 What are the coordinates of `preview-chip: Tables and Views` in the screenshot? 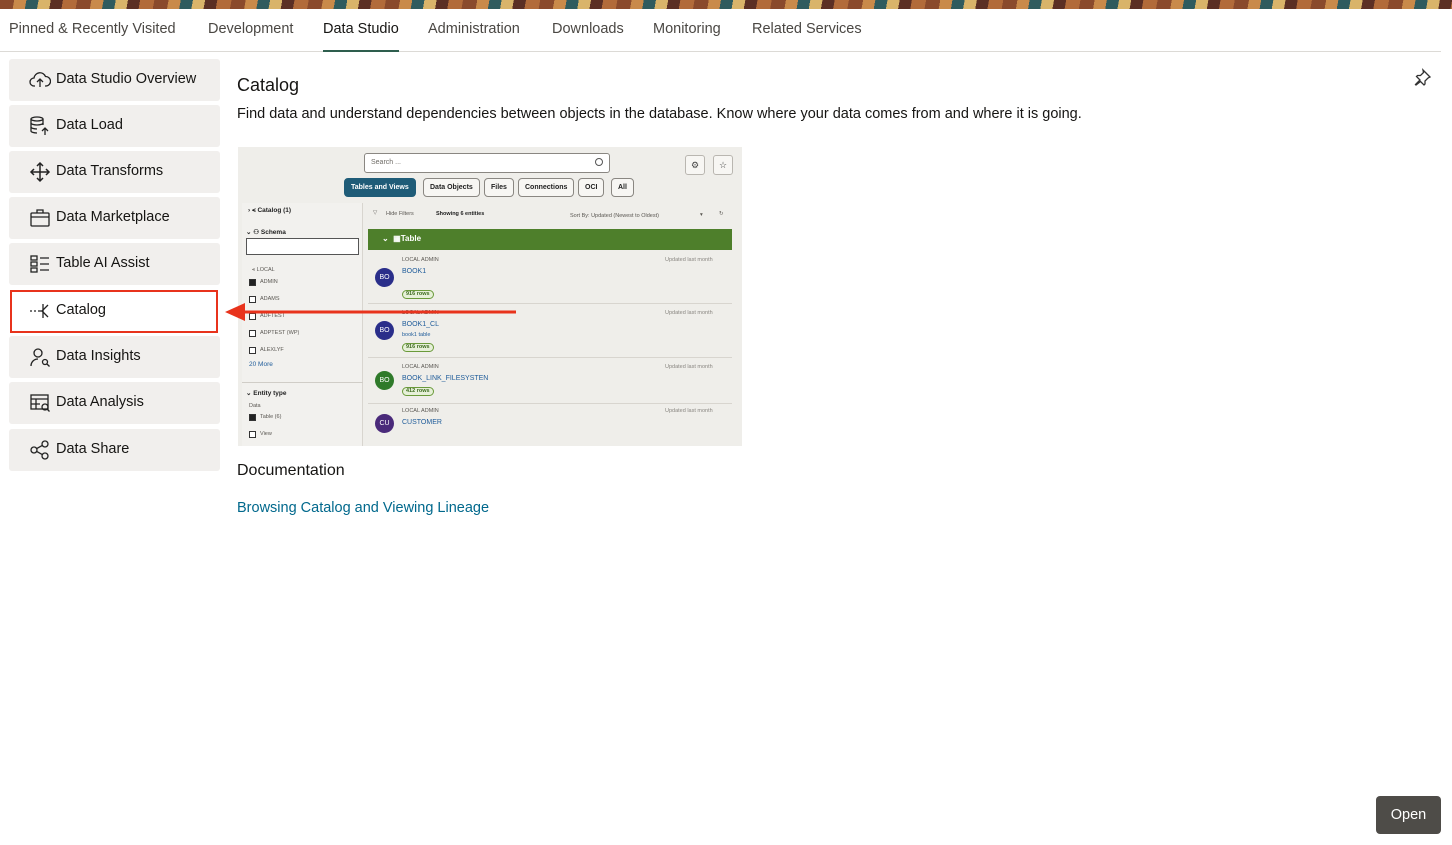 It's located at (380, 187).